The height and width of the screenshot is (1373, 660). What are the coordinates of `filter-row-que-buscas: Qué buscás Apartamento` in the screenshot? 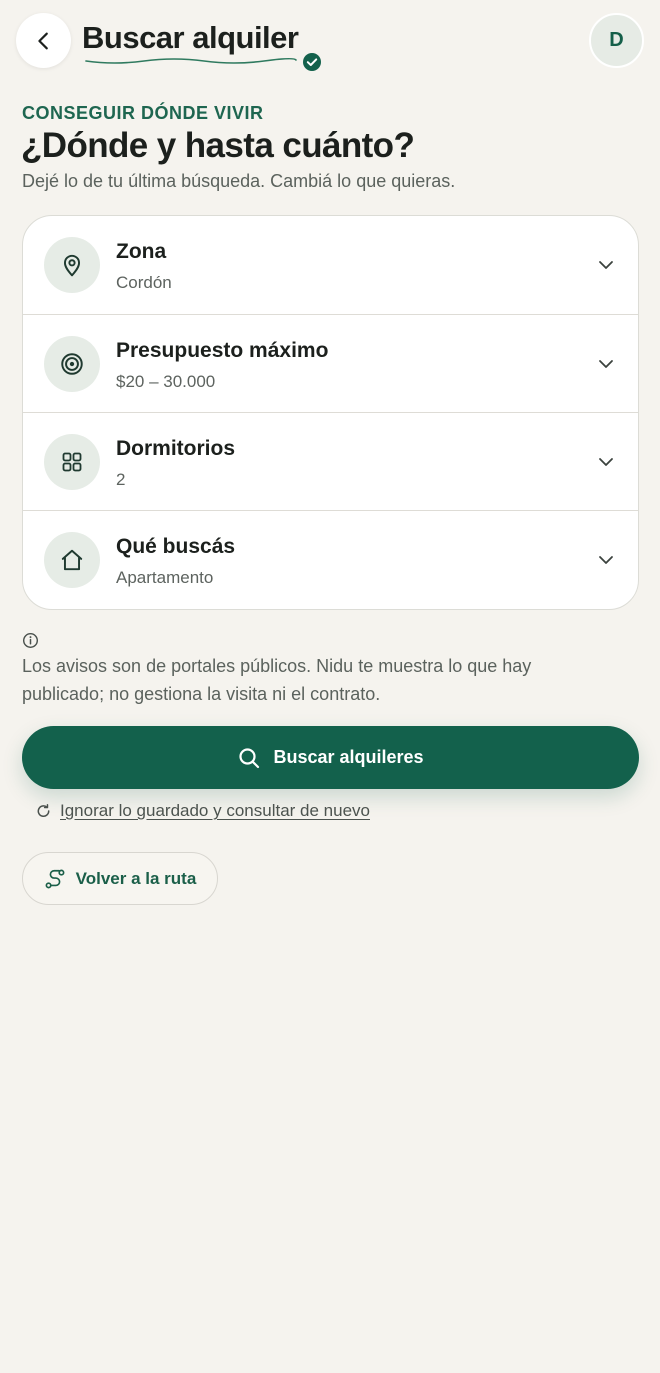 It's located at (330, 559).